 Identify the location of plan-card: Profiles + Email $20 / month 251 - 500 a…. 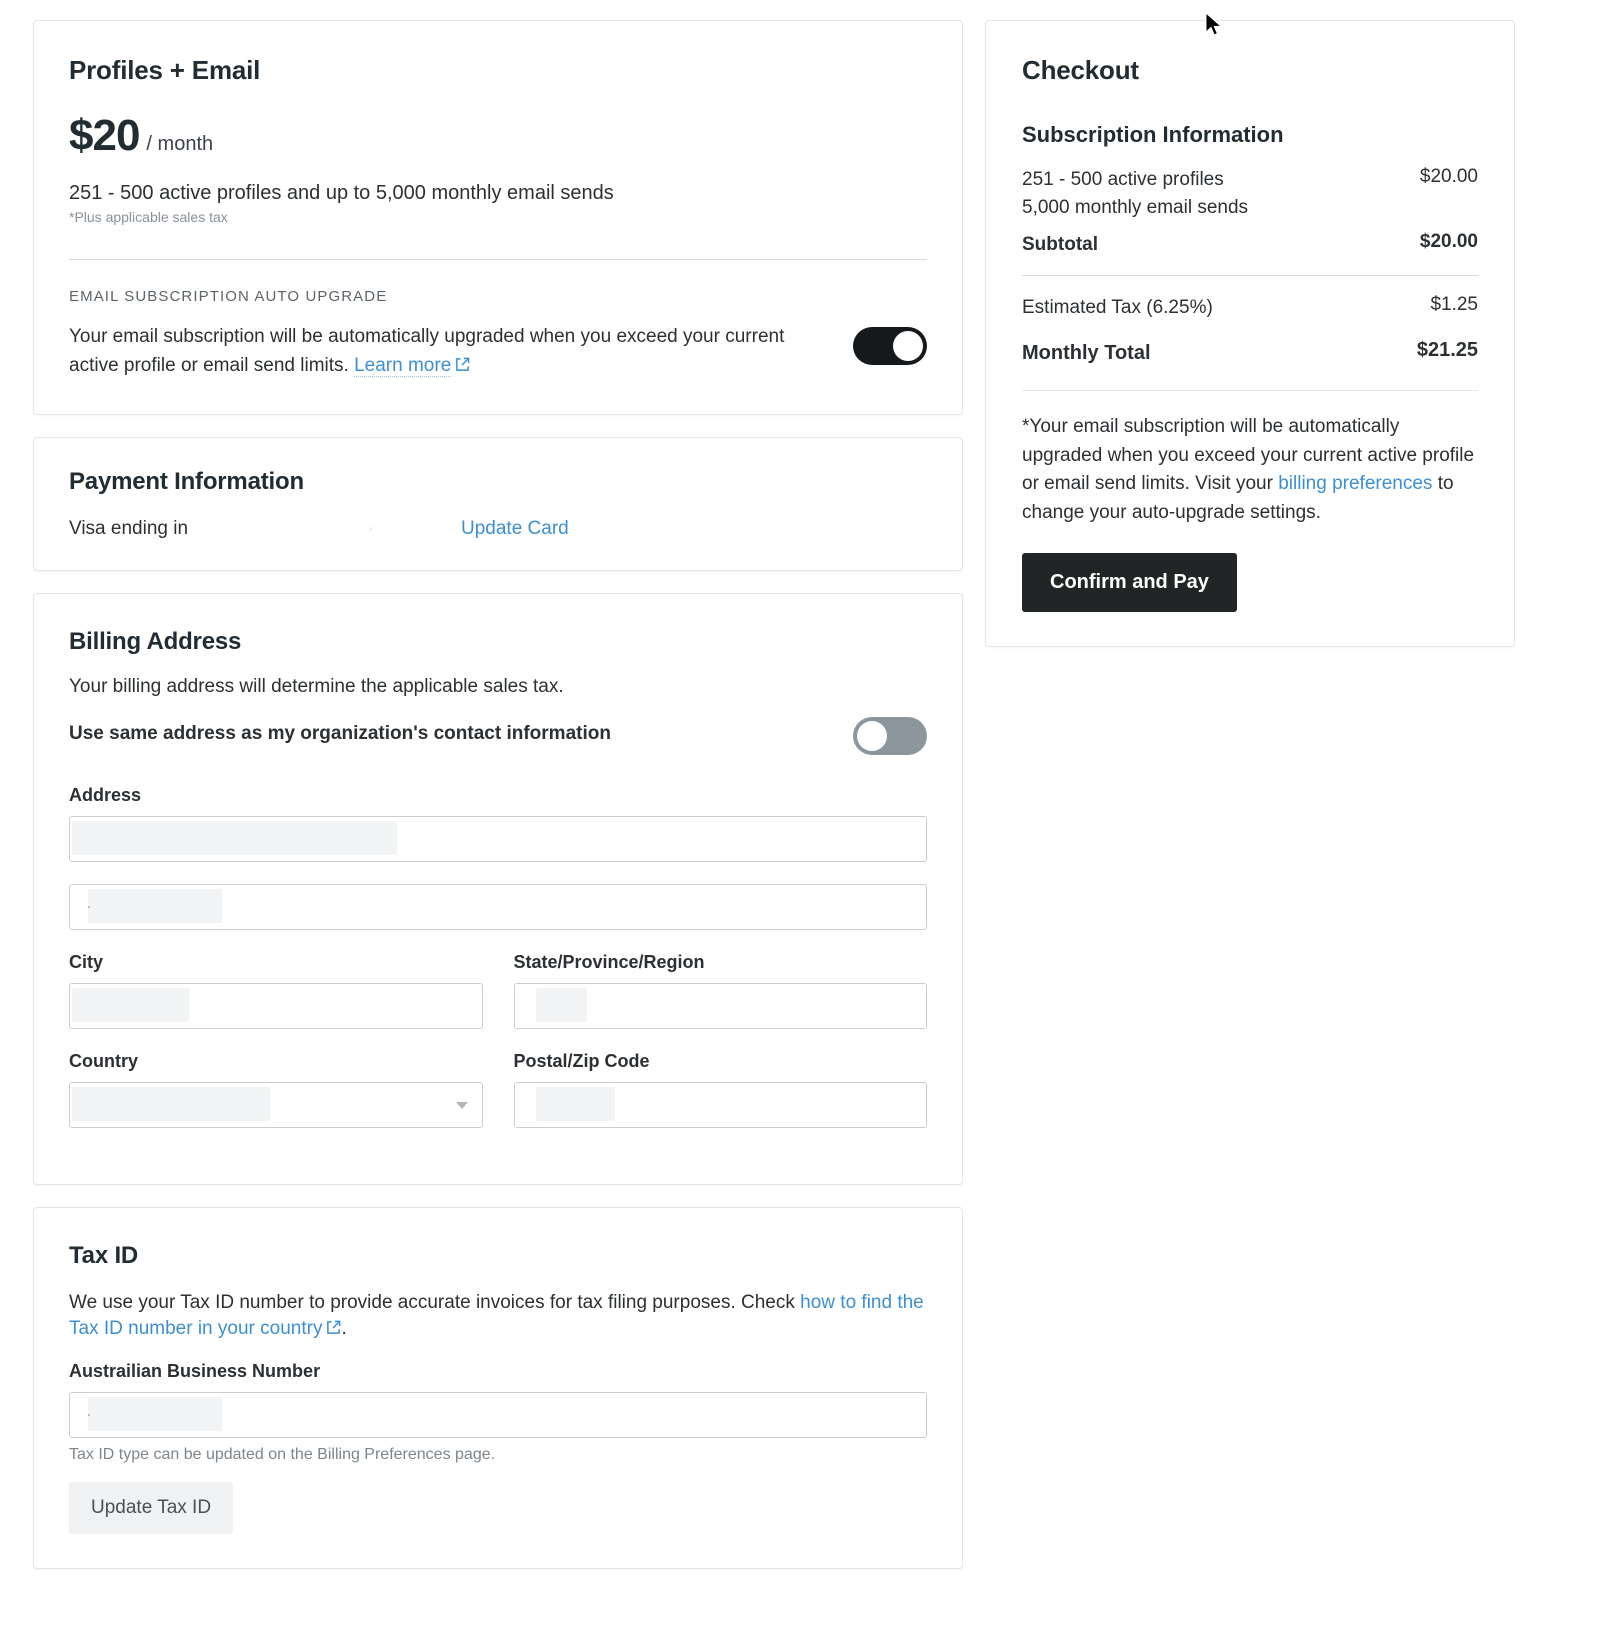
(498, 217).